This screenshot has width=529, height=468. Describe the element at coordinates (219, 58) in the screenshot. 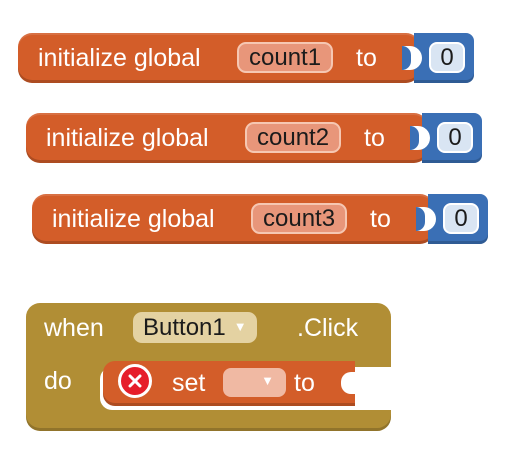

I see `initialize-global-block-count1: initialize global count1 to` at that location.